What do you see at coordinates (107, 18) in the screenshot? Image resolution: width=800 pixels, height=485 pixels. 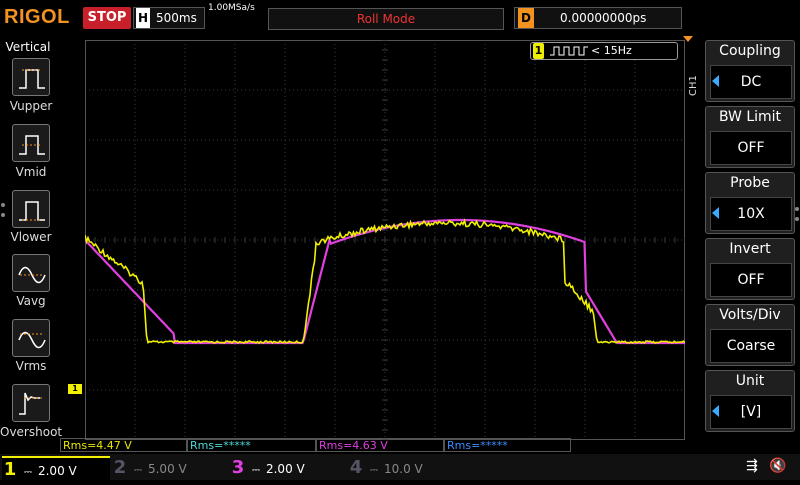 I see `run-stop-indicator: STOP` at bounding box center [107, 18].